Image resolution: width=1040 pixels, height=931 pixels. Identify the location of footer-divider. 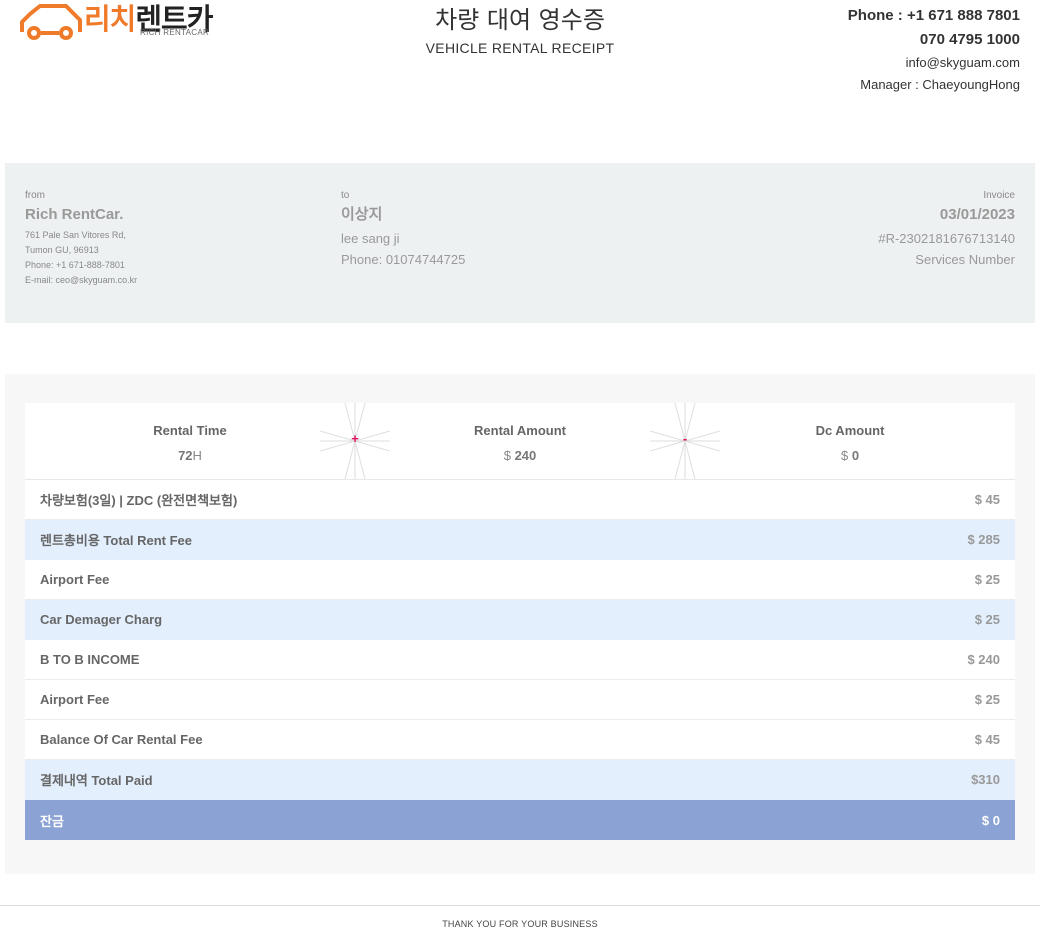
(520, 905).